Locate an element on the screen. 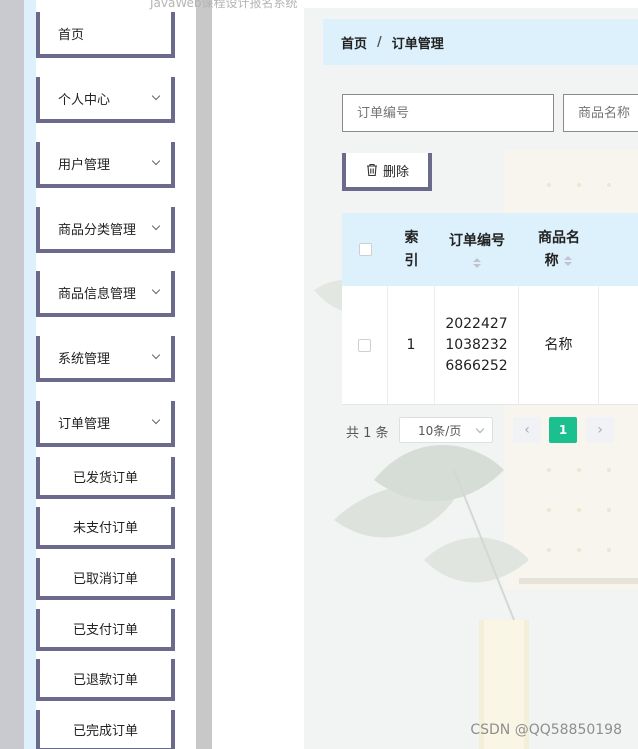 This screenshot has width=638, height=749. header-index: 索引 is located at coordinates (411, 249).